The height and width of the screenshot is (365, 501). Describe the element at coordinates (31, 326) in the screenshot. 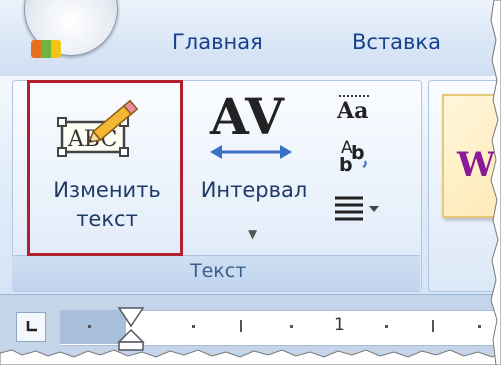

I see `tab-stop-icon` at that location.